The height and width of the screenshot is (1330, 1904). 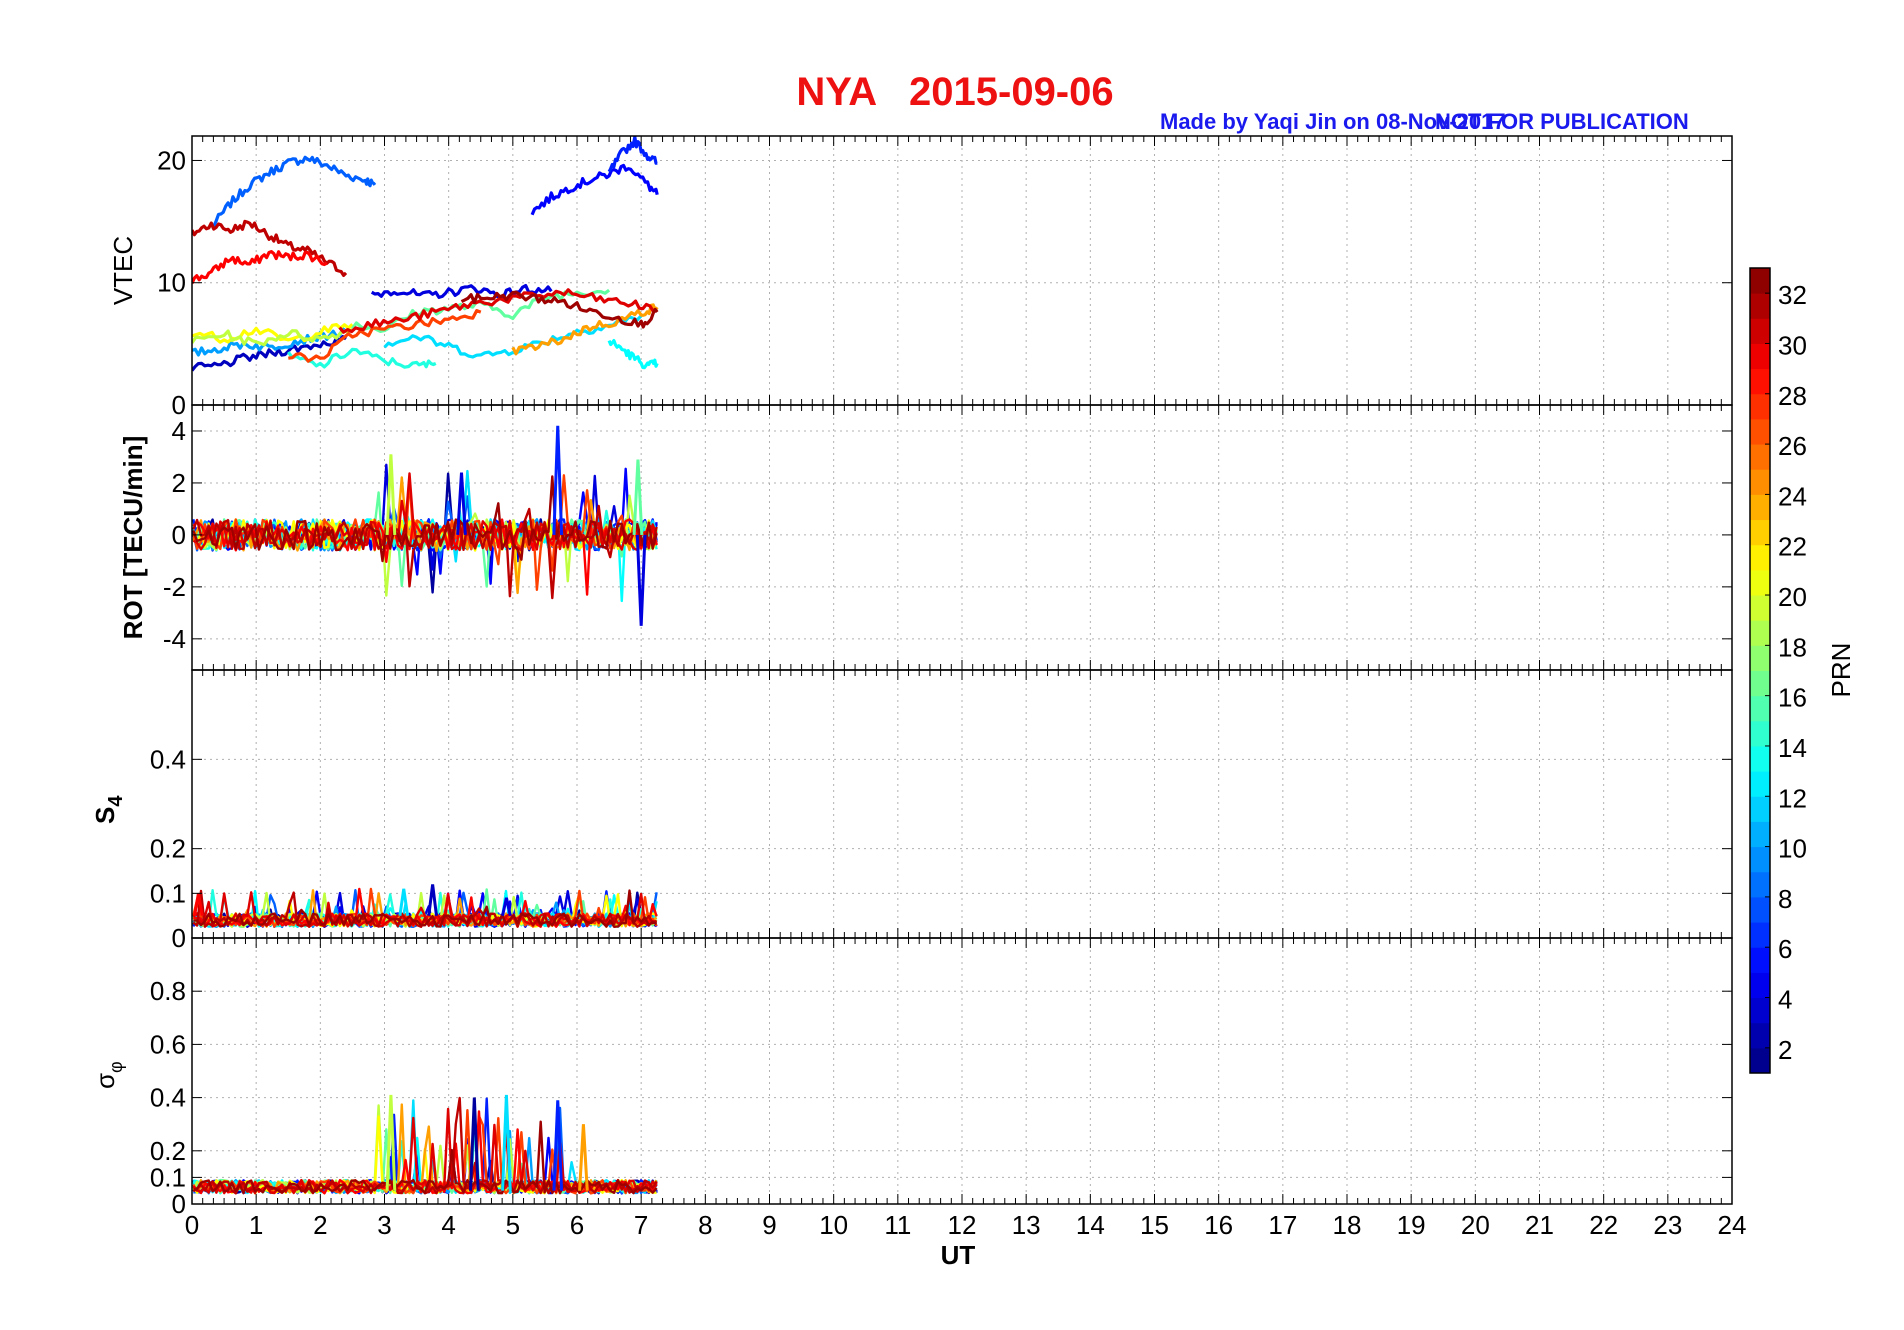 What do you see at coordinates (171, 283) in the screenshot?
I see `y-tick-label: 10` at bounding box center [171, 283].